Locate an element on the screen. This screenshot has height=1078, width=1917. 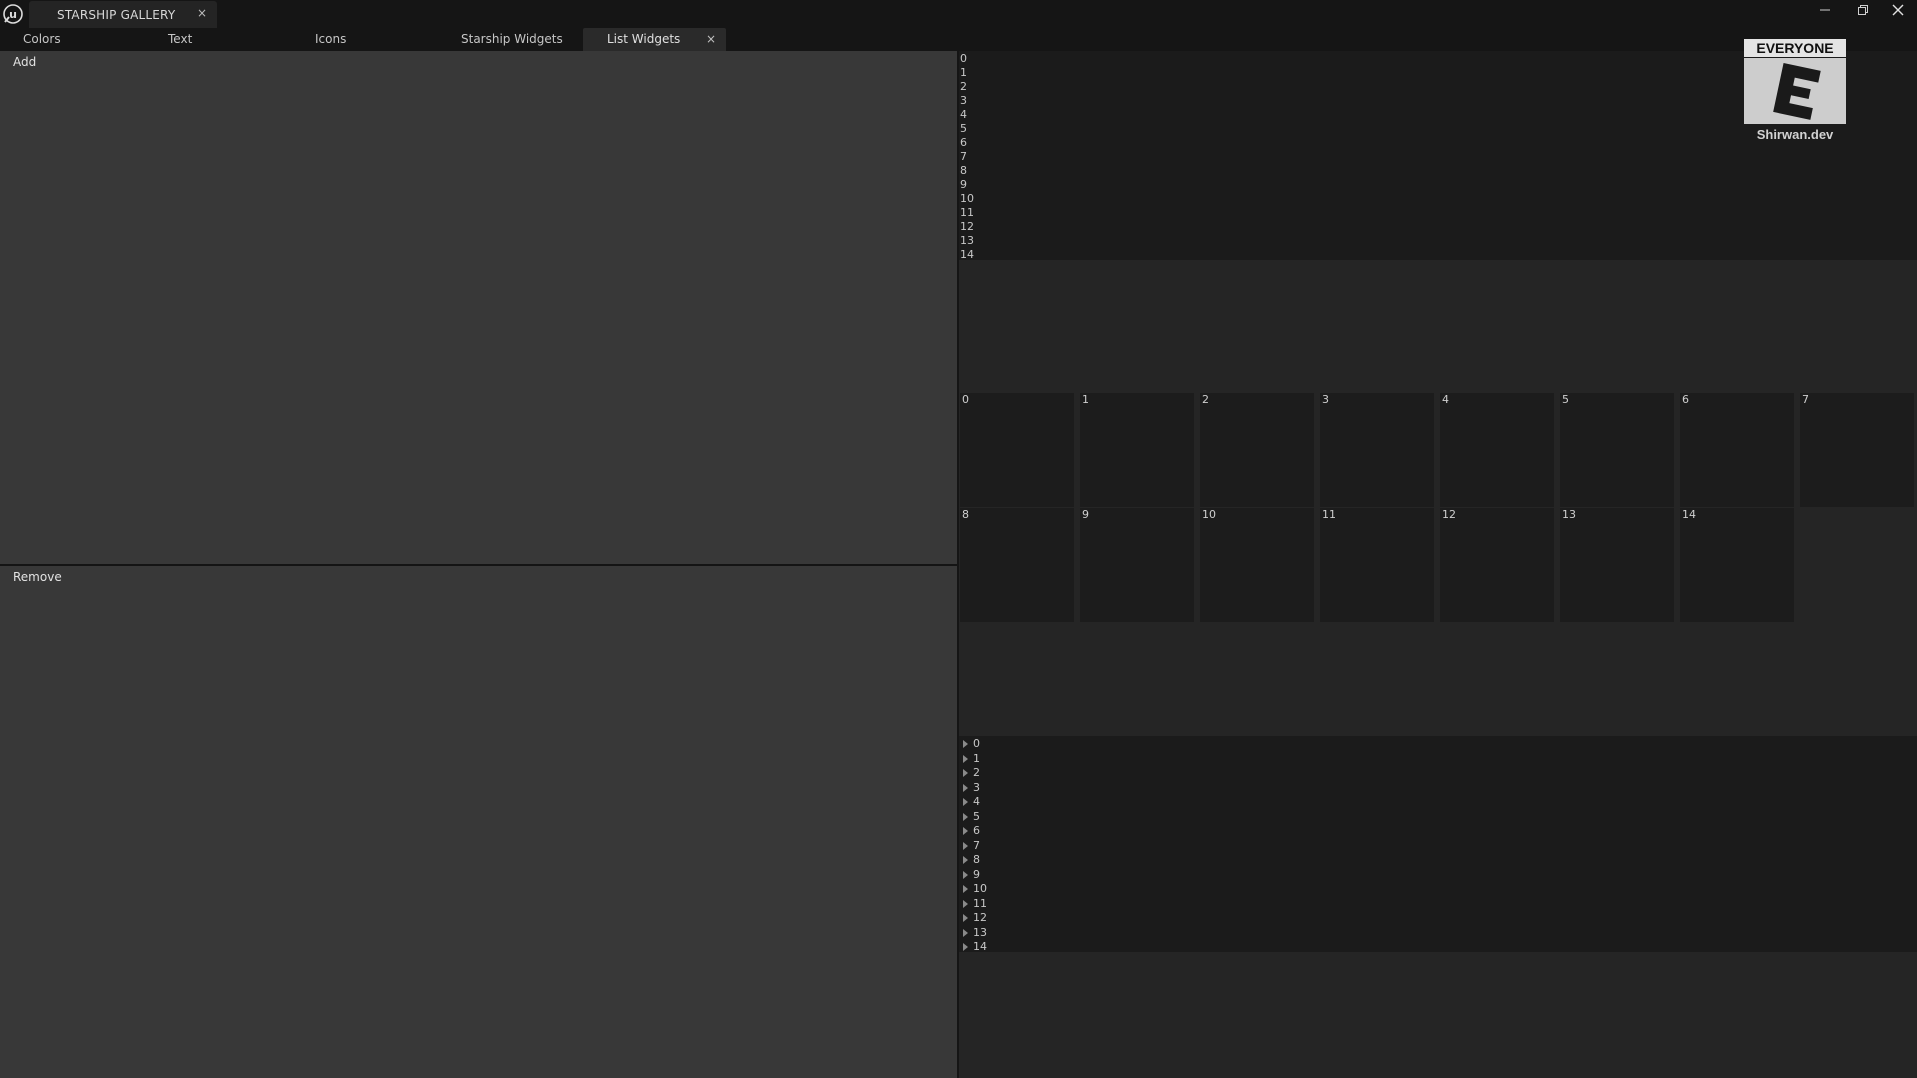
tile-label: 11 is located at coordinates (1329, 514).